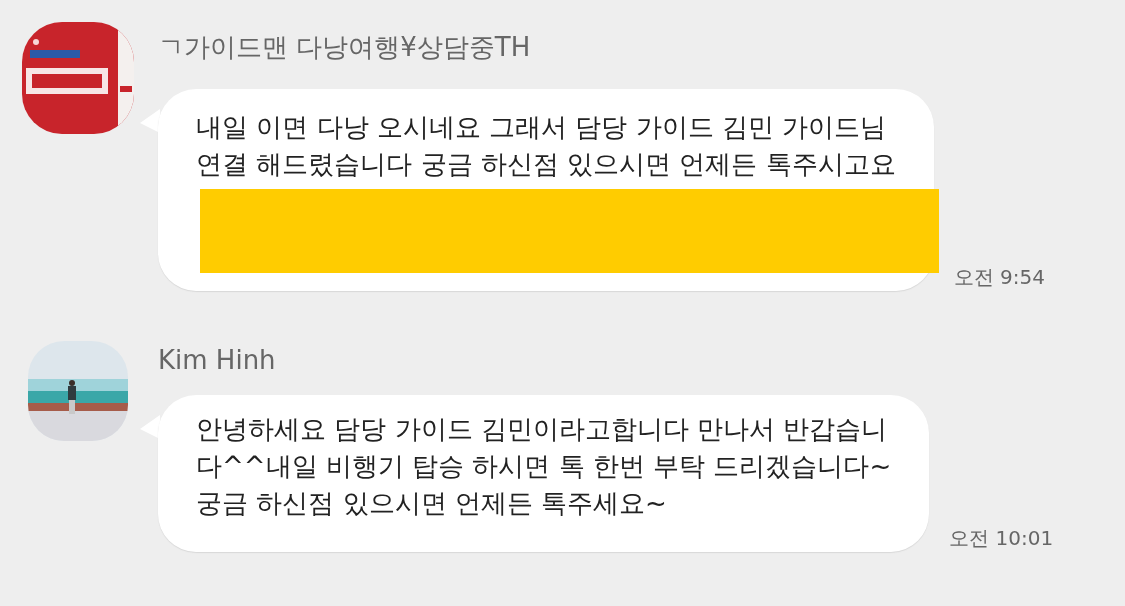  What do you see at coordinates (544, 466) in the screenshot?
I see `message-text: 안녕하세요 담당 가이드 김민이라고합니다 만나서 반갑습니 다^^내일 비행기 탑승 하시면 톡 한번 부탁 드리겠습니다~ 궁금 하신점 있으시면 언제든 톡주세요~` at bounding box center [544, 466].